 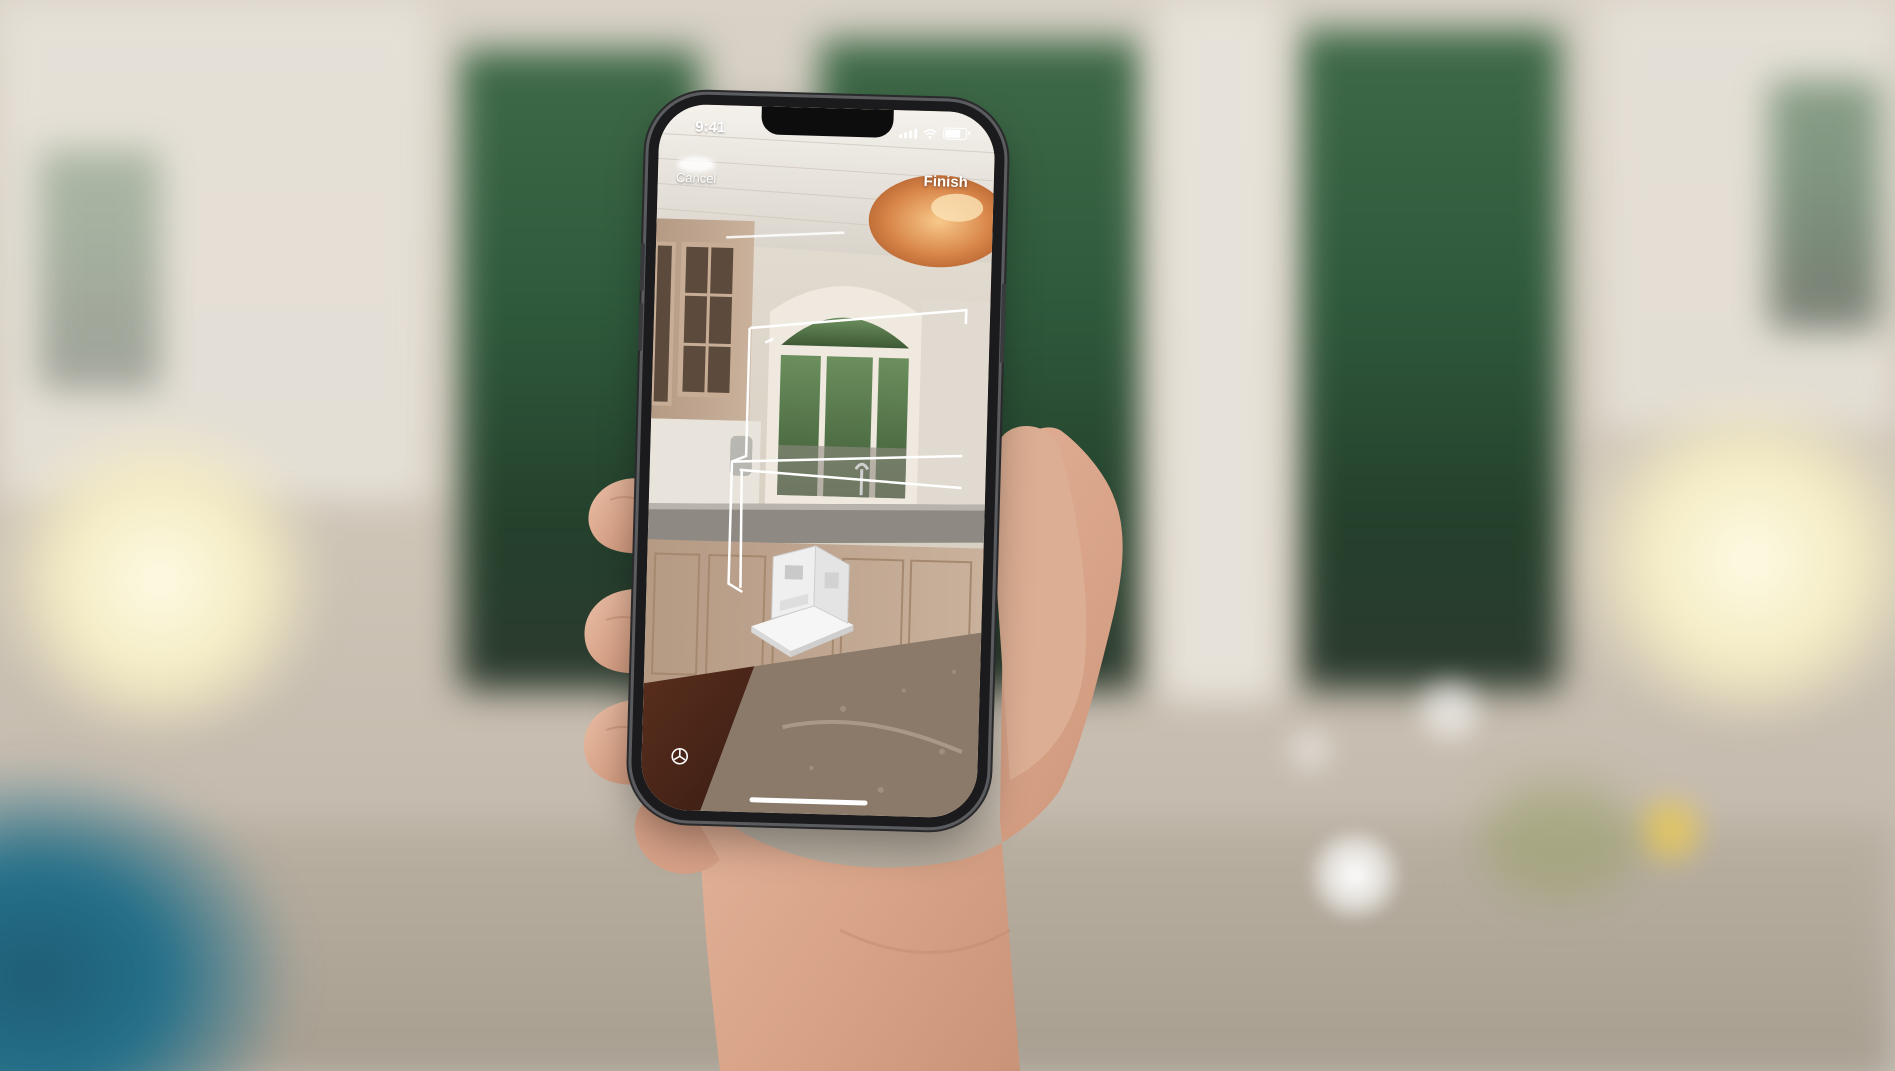 What do you see at coordinates (100, 270) in the screenshot?
I see `glass-cabinet-left` at bounding box center [100, 270].